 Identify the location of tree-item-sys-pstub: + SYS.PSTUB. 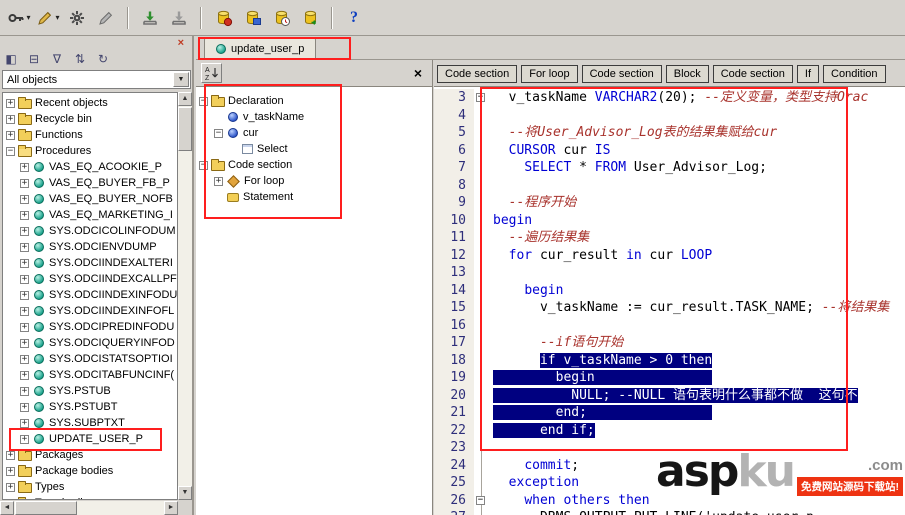
(90, 391).